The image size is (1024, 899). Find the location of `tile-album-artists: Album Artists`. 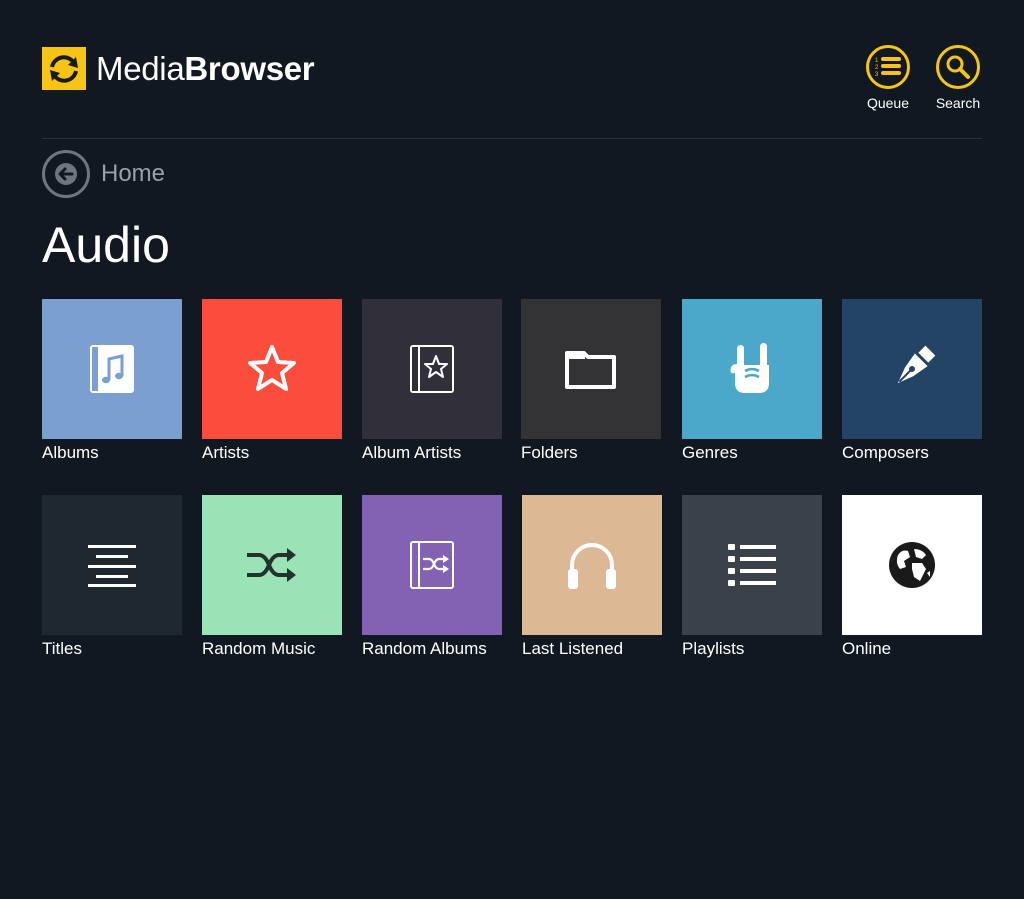

tile-album-artists: Album Artists is located at coordinates (432, 381).